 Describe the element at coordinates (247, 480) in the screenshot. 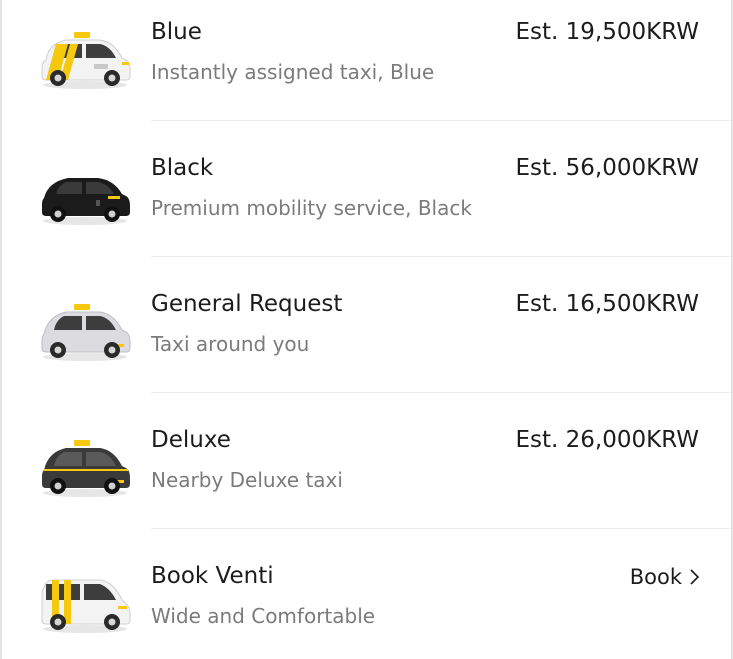

I see `option-subtitle: Nearby Deluxe taxi` at that location.